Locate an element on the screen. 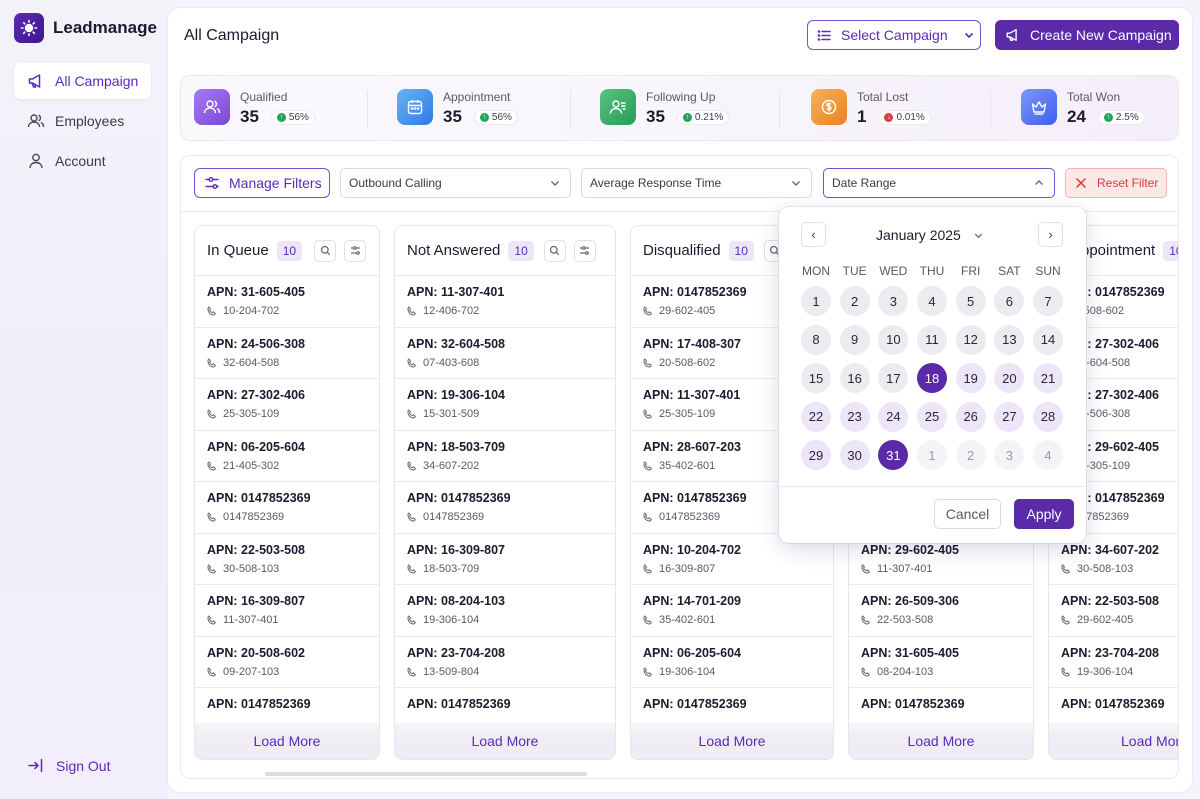  calendar-day: 7 is located at coordinates (1048, 301).